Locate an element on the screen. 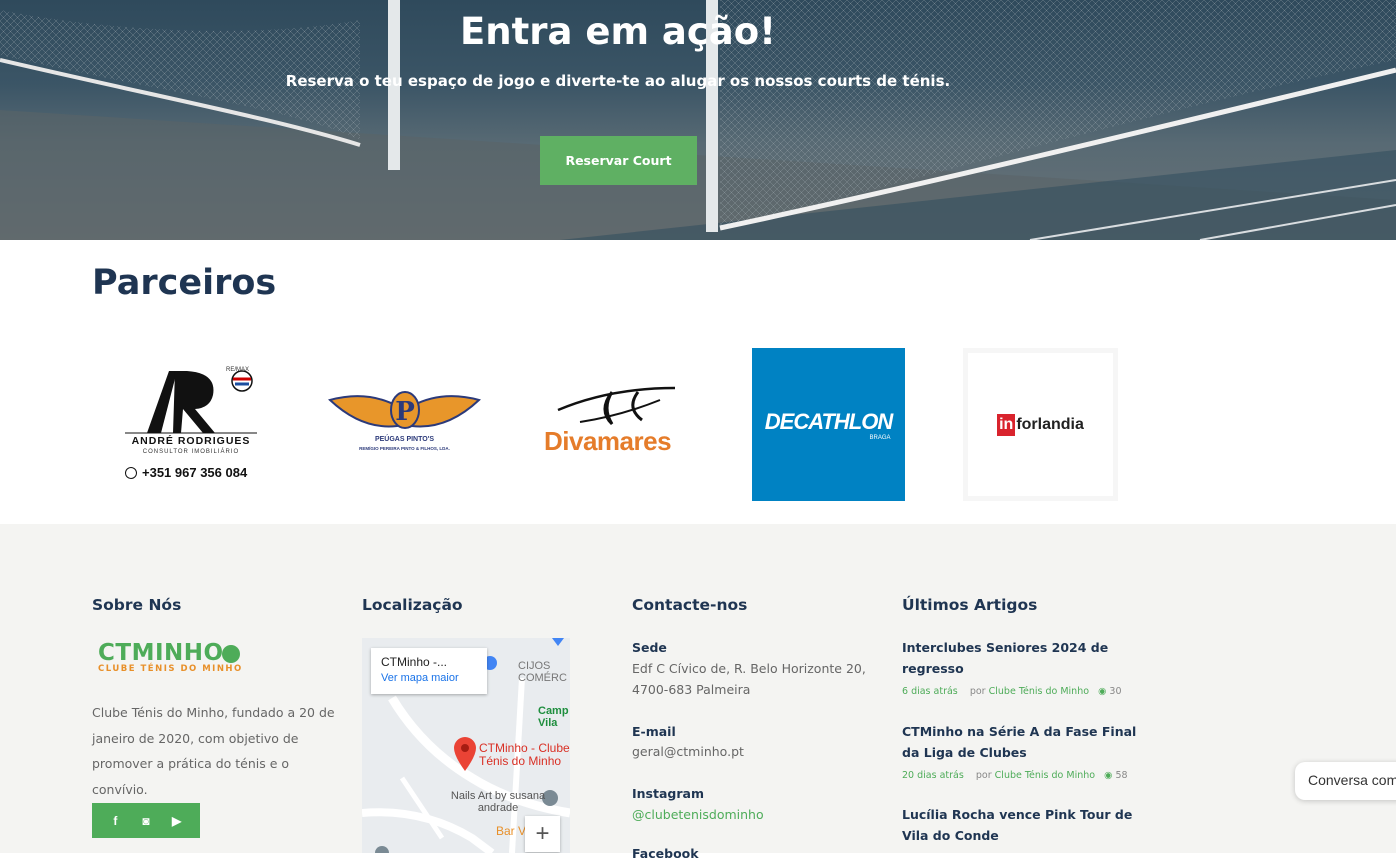 The width and height of the screenshot is (1396, 861). sede-address-line1: Edf C Cívico de, R. Belo Horizonte 20, is located at coordinates (749, 668).